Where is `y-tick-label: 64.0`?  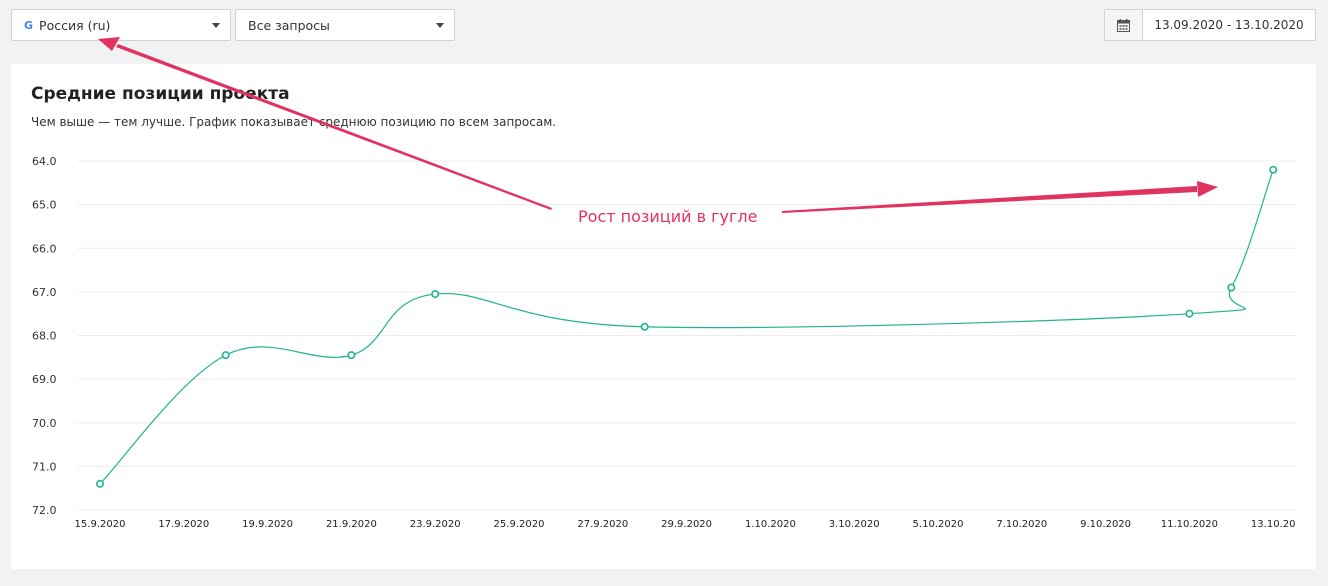 y-tick-label: 64.0 is located at coordinates (44, 161).